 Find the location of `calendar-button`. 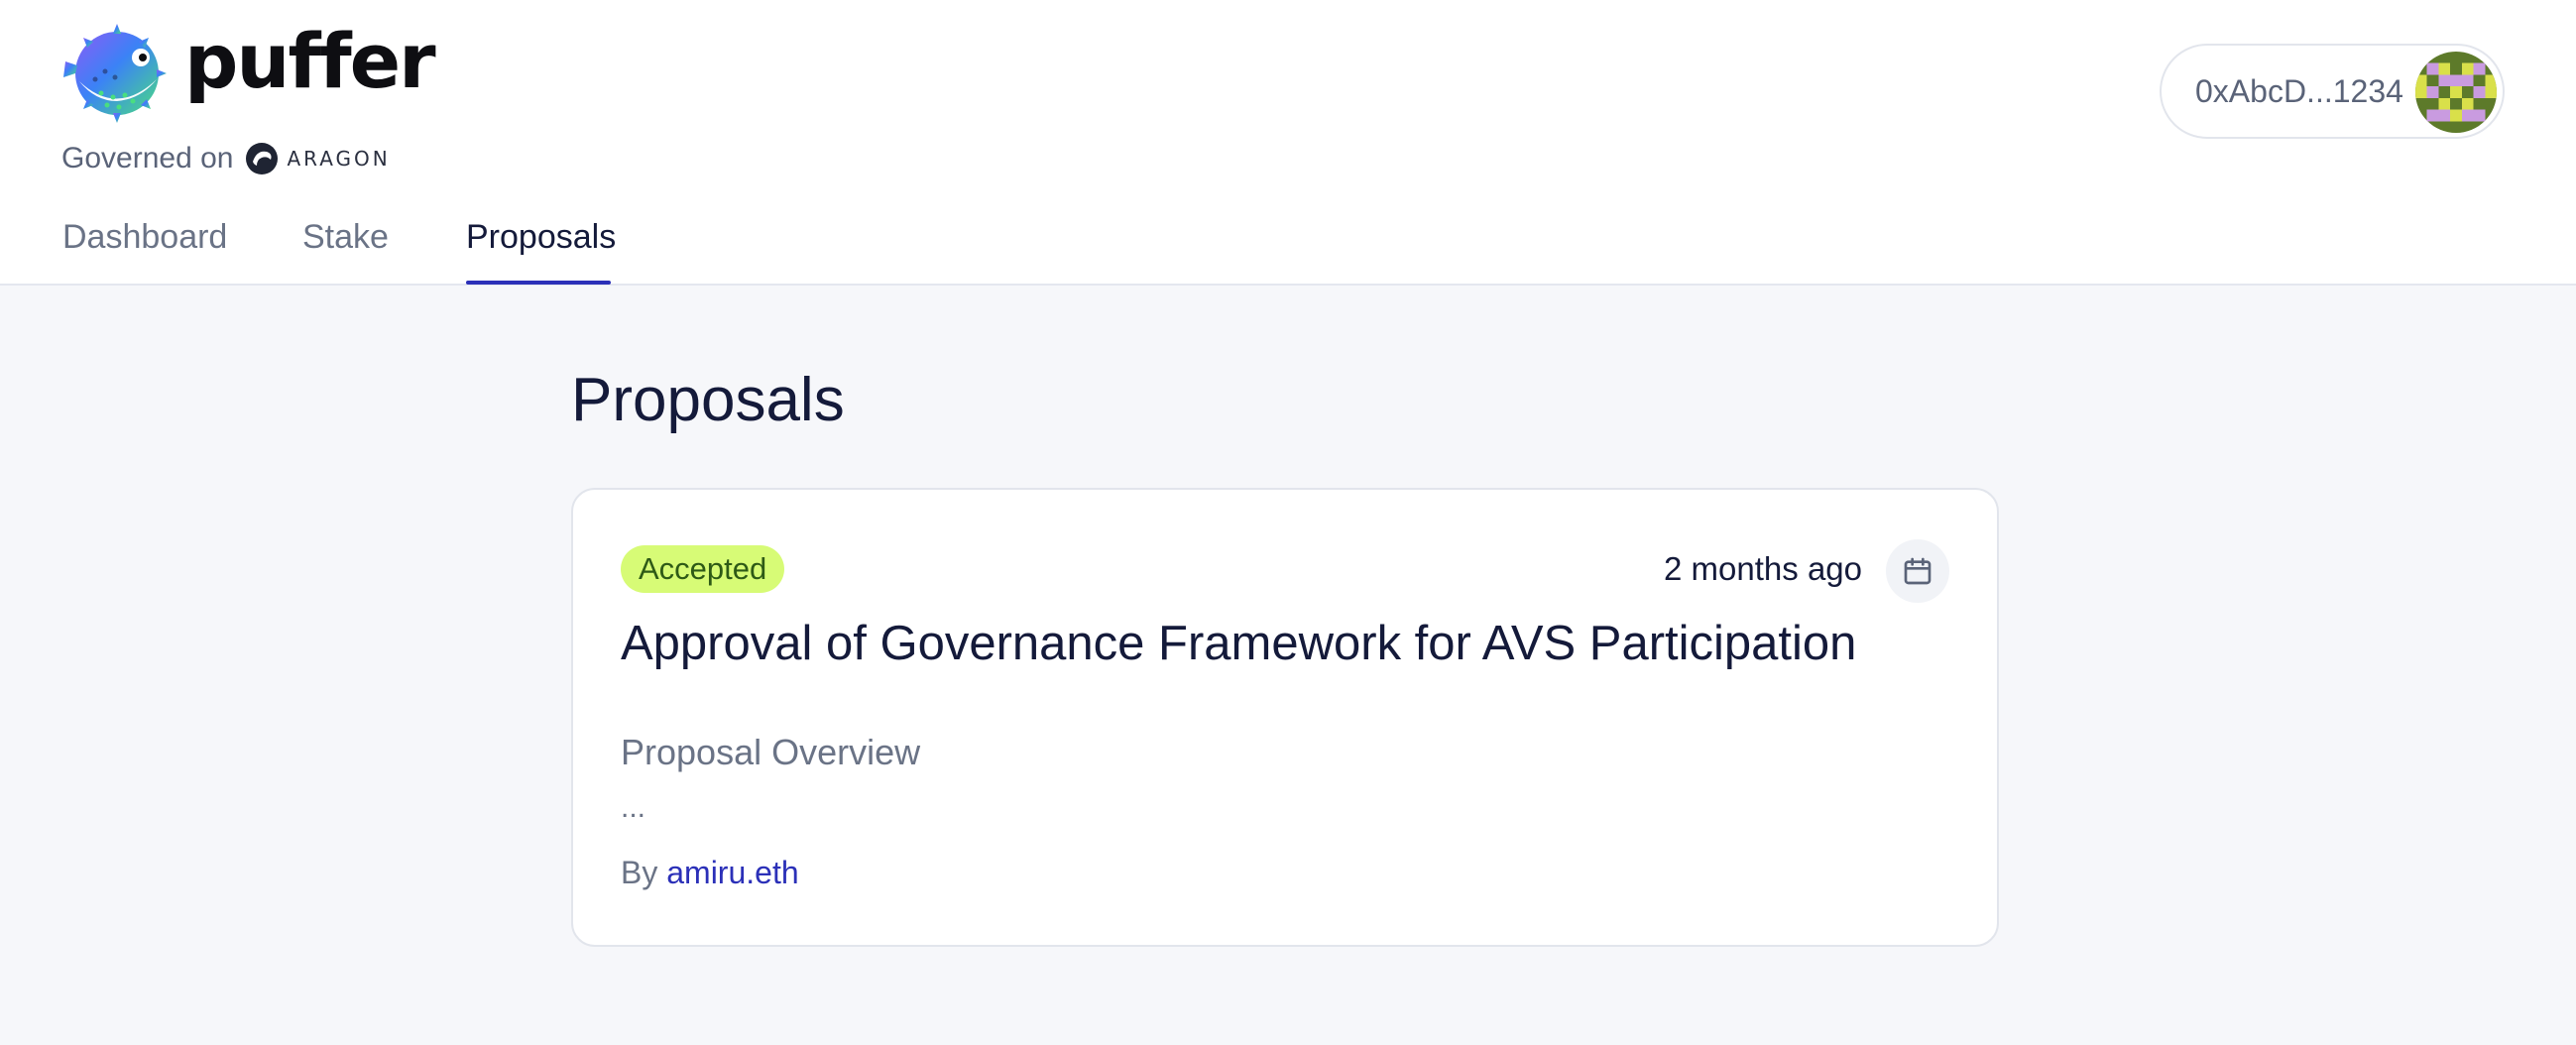

calendar-button is located at coordinates (1917, 571).